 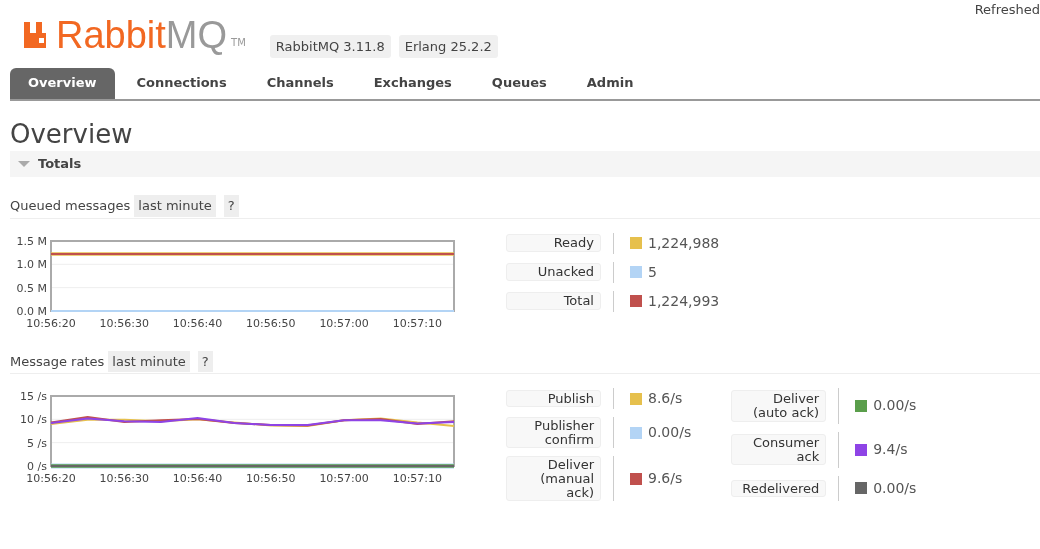 What do you see at coordinates (60, 164) in the screenshot?
I see `section-title: Totals` at bounding box center [60, 164].